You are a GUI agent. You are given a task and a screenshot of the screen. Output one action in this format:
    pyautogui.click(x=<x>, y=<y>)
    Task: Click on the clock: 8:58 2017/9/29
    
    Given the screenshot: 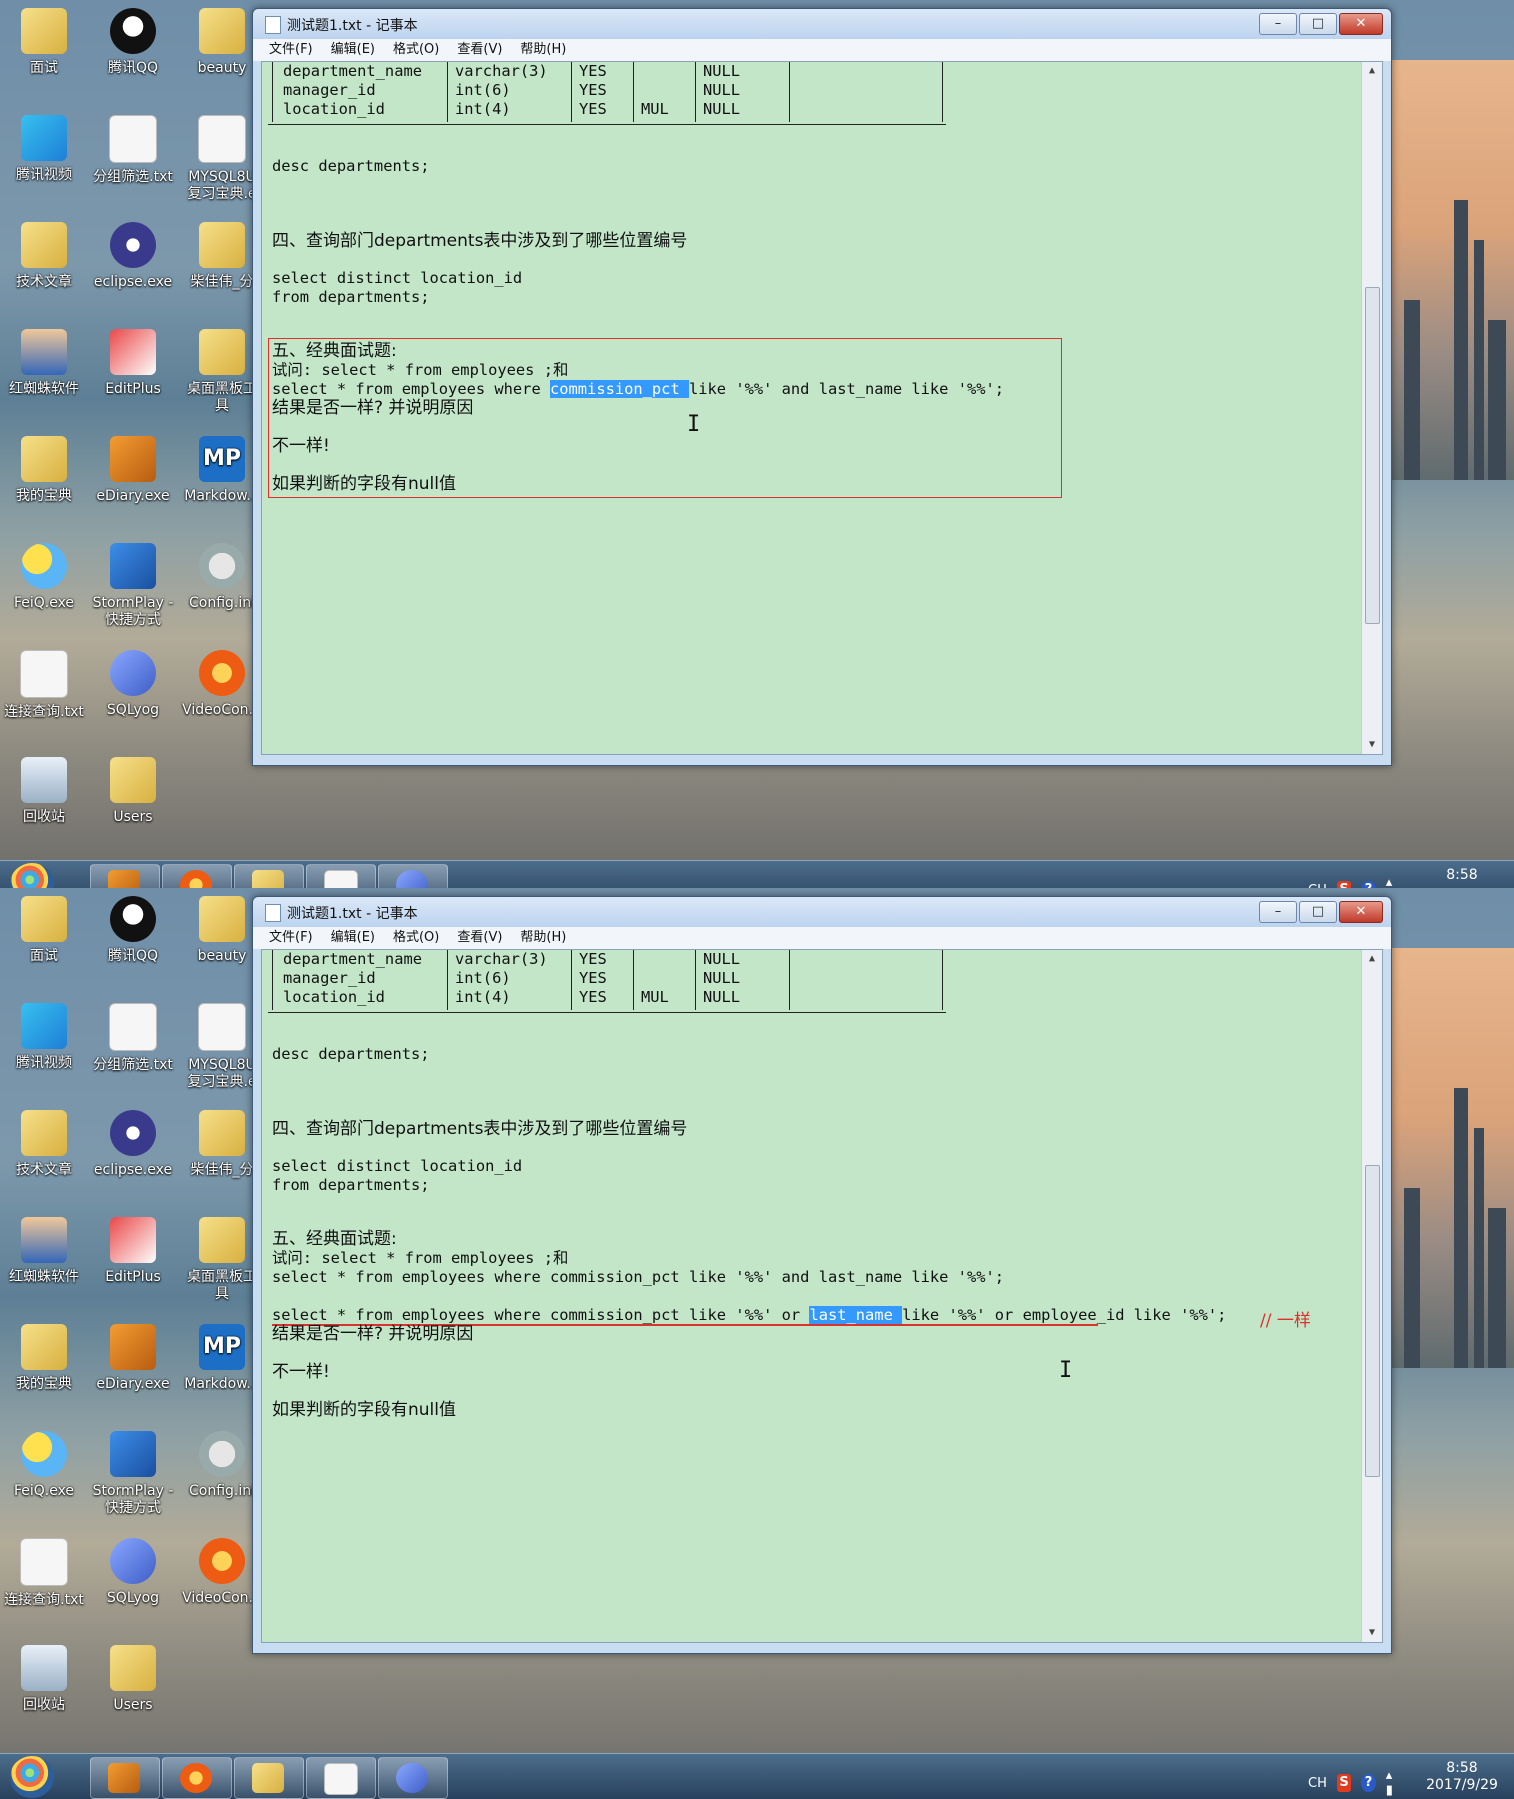 What is the action you would take?
    pyautogui.click(x=1462, y=1777)
    